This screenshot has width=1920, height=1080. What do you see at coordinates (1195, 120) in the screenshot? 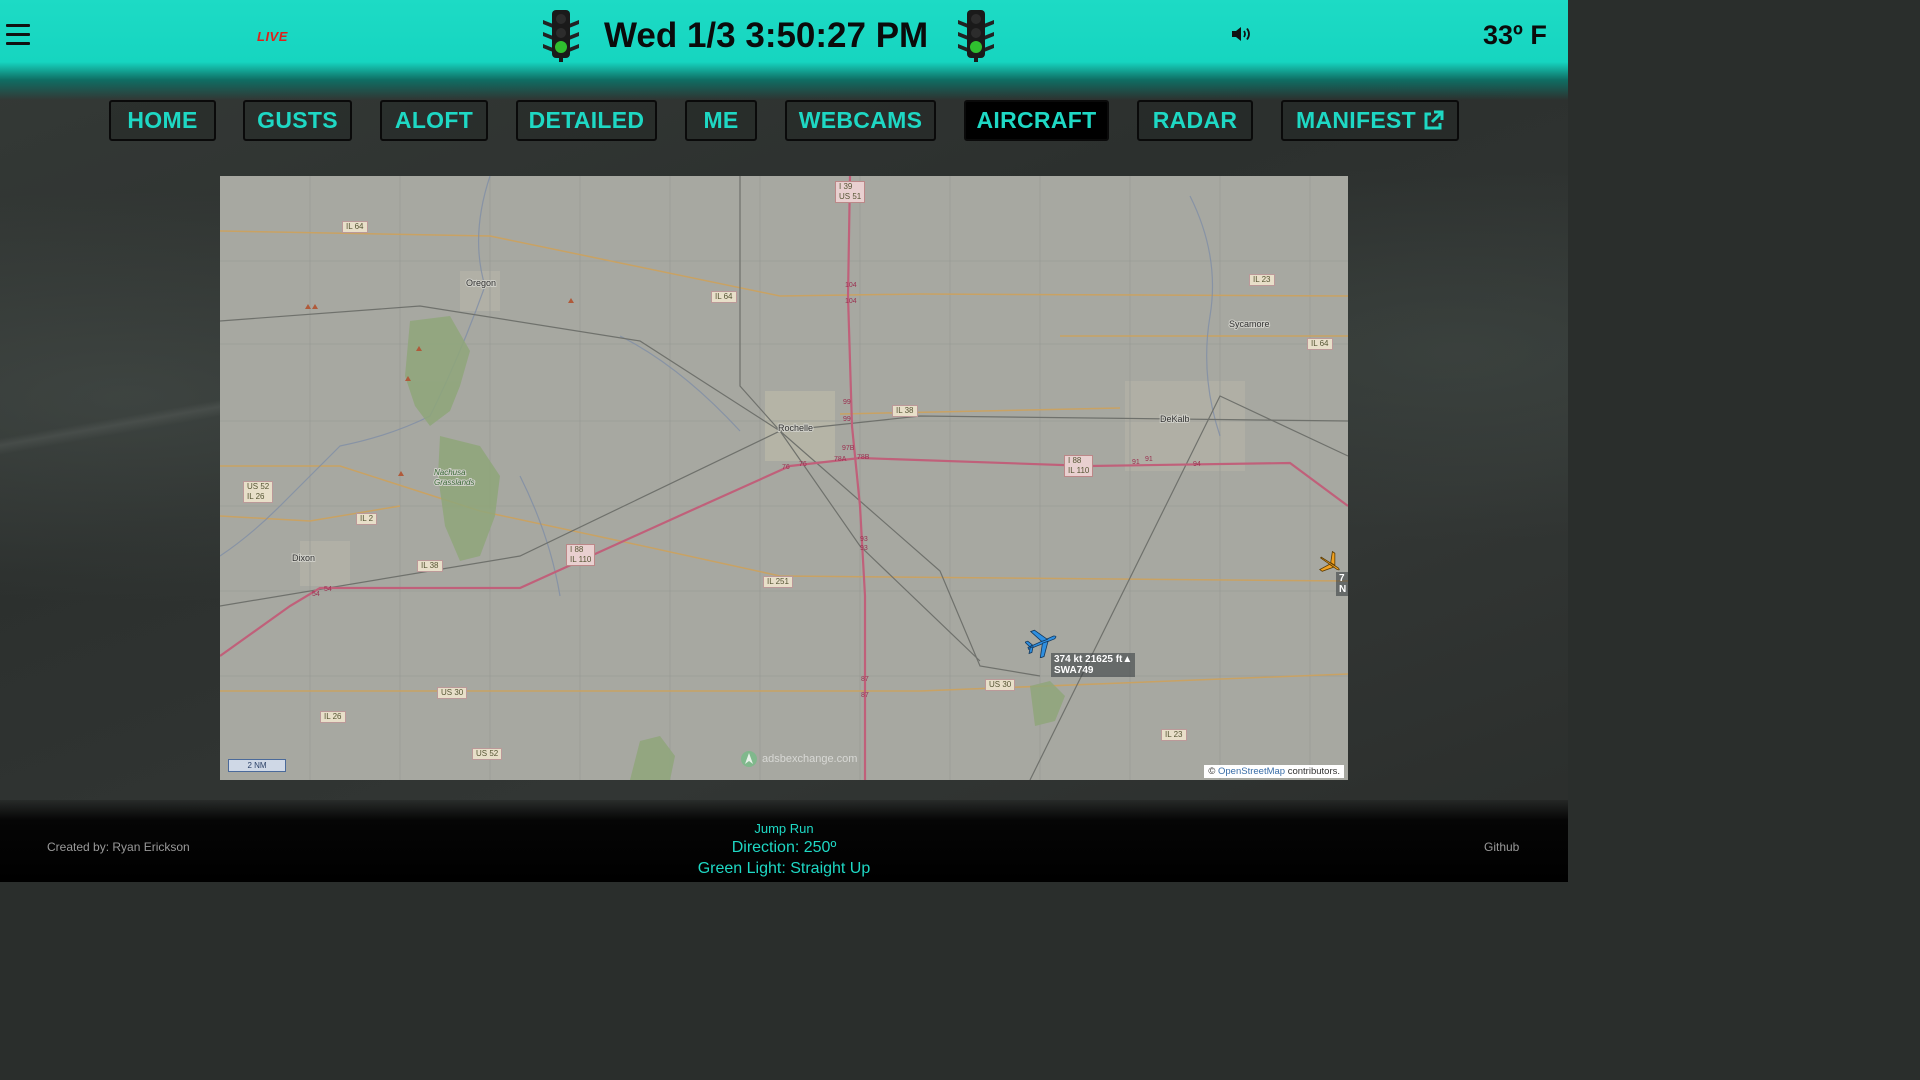
I see `nav-radar-button: RADAR` at bounding box center [1195, 120].